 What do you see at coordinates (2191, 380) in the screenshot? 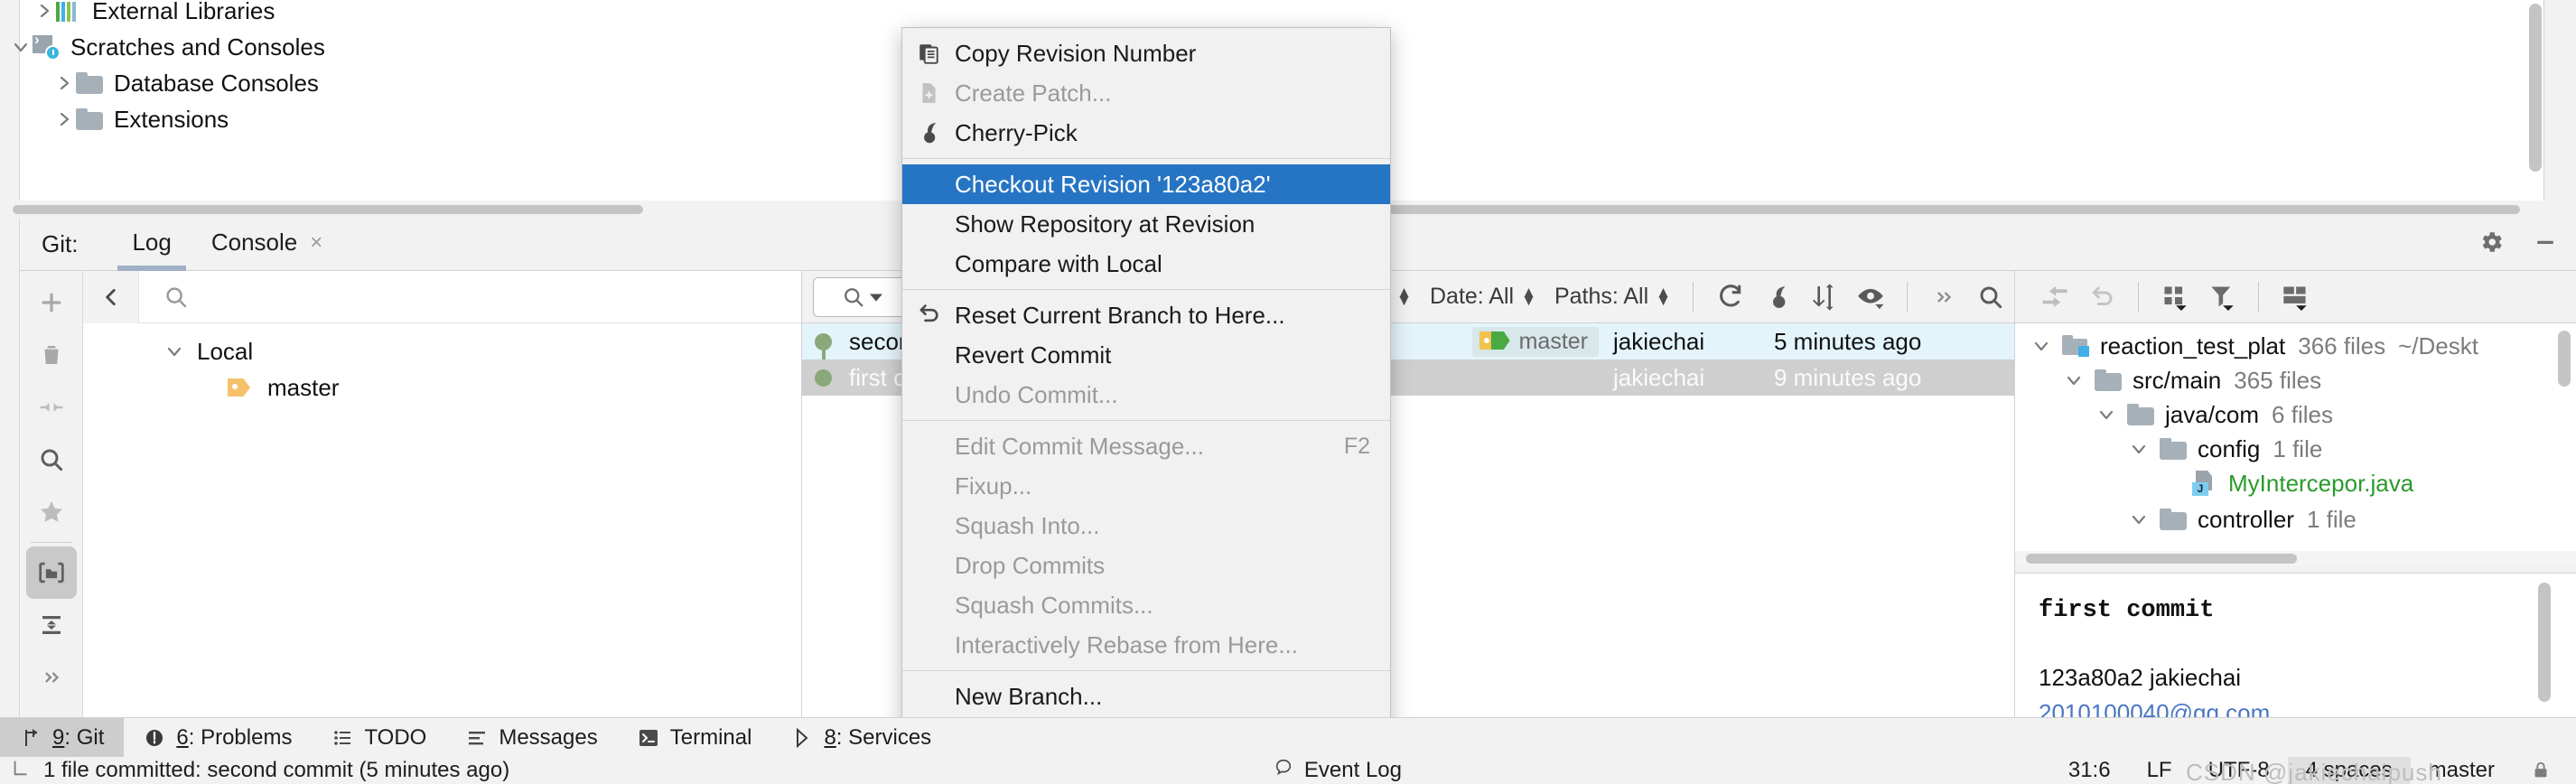
I see `file-tree-row: src/main 365 files` at bounding box center [2191, 380].